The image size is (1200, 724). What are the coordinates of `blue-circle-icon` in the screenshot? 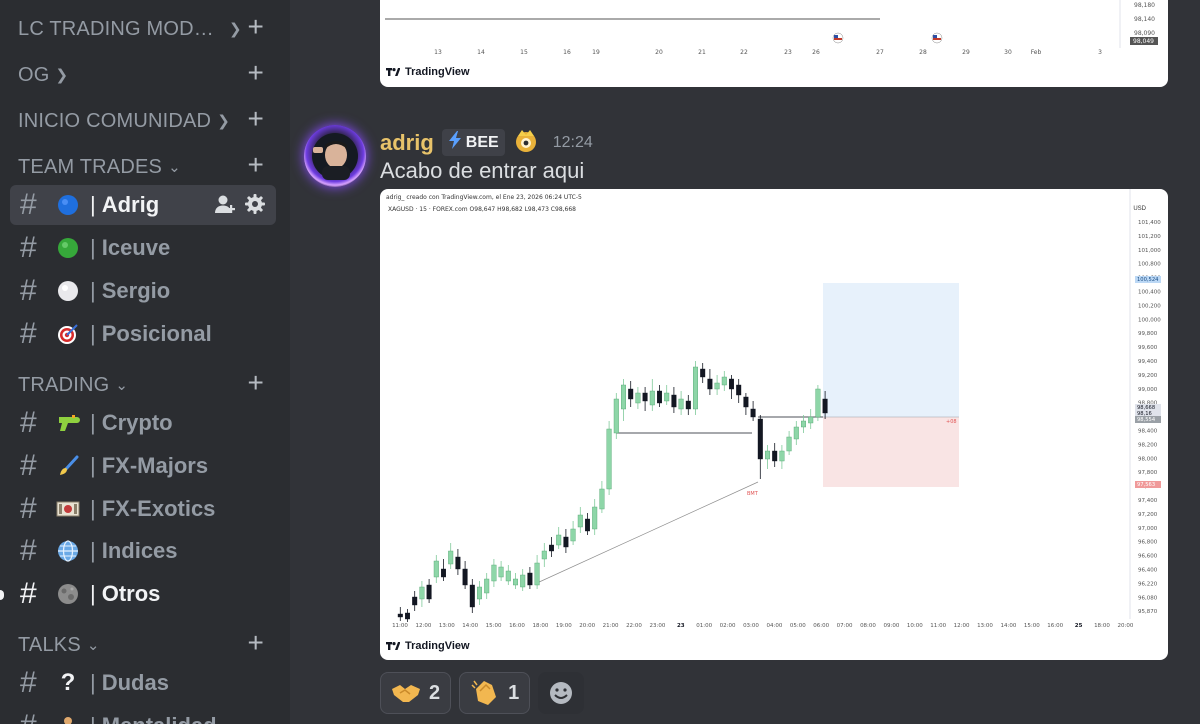 It's located at (68, 205).